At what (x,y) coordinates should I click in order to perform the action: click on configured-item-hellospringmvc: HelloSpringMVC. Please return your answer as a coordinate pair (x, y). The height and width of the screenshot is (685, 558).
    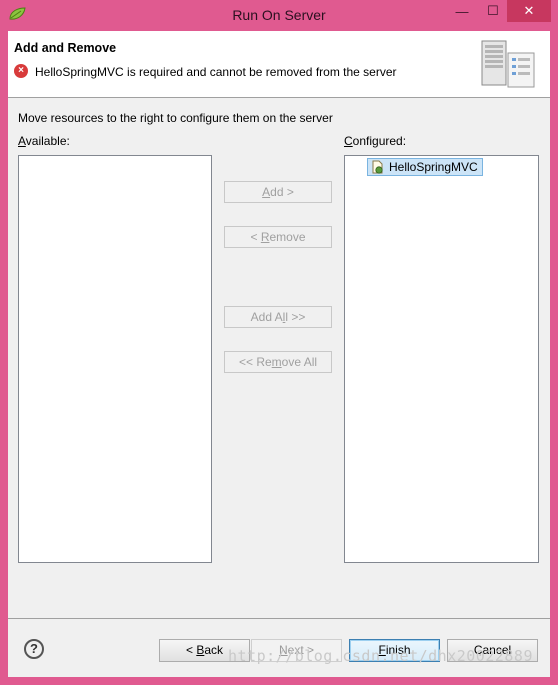
    Looking at the image, I should click on (425, 167).